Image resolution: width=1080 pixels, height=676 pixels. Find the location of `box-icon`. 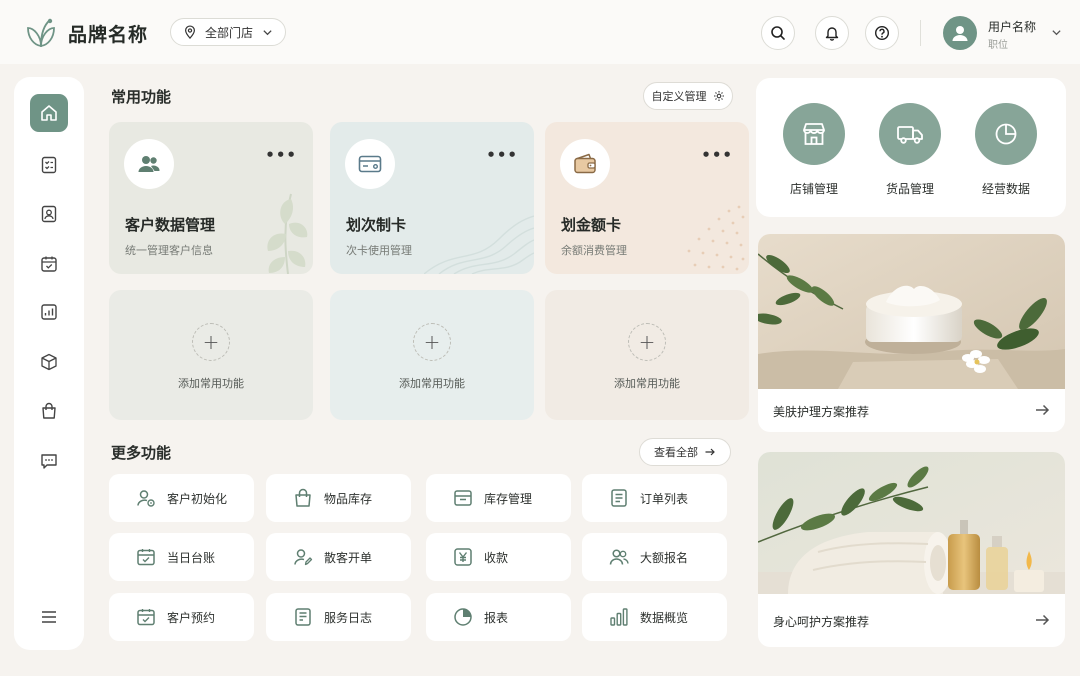

box-icon is located at coordinates (49, 362).